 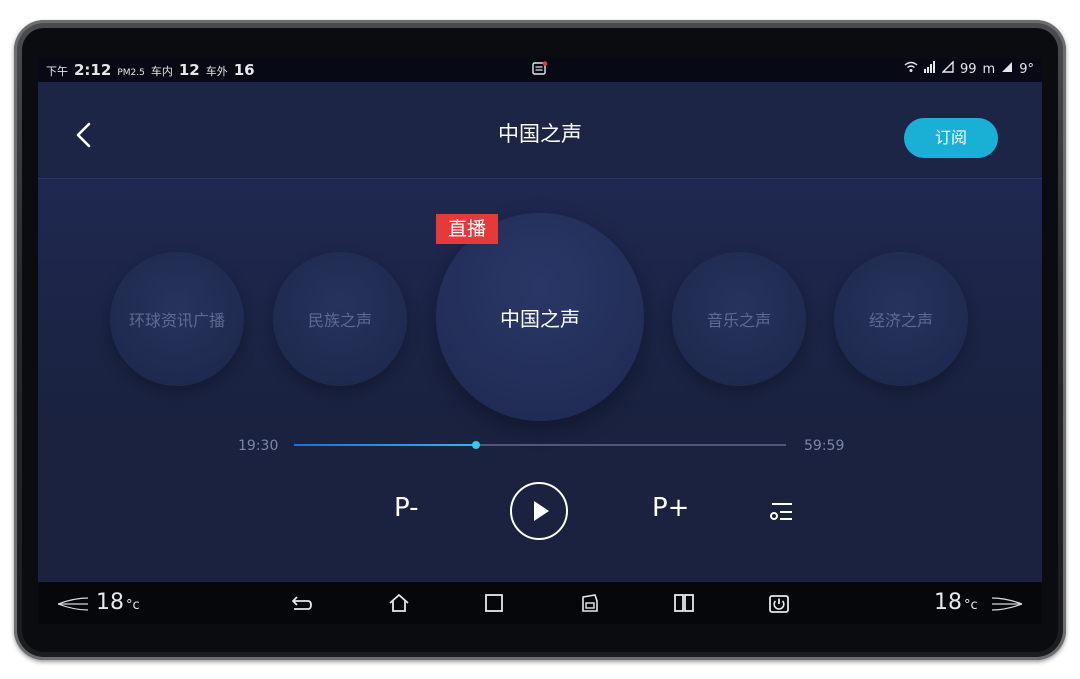 I want to click on progress-fill, so click(x=385, y=445).